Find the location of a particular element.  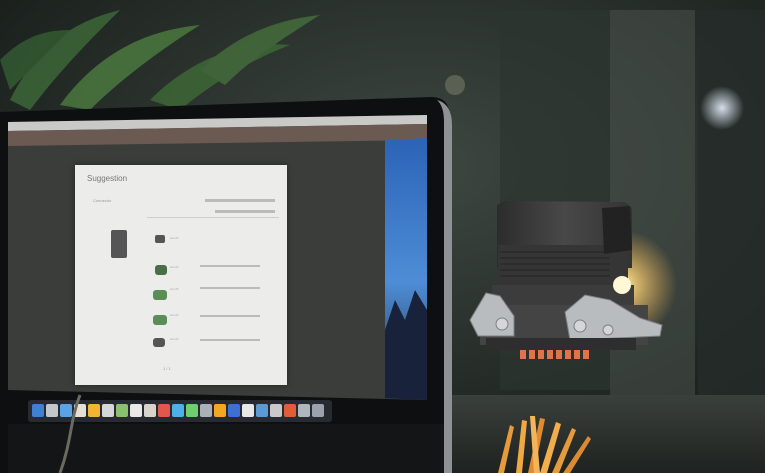

bokeh-light is located at coordinates (722, 108).